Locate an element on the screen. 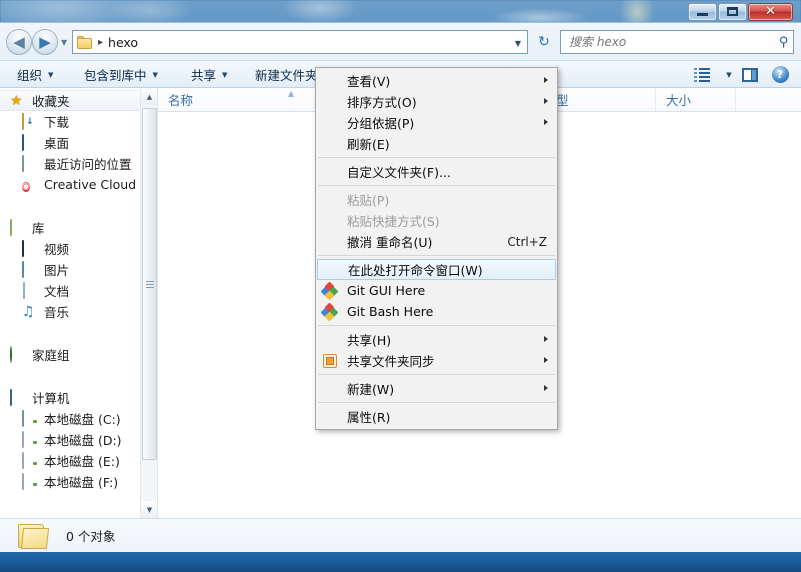 The height and width of the screenshot is (572, 801). scroll-up-button: ▲ is located at coordinates (149, 96).